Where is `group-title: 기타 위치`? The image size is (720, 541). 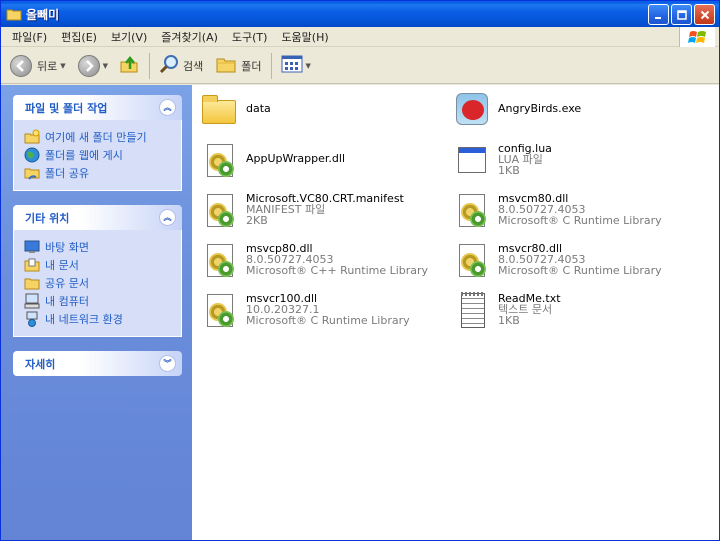
group-title: 기타 위치 is located at coordinates (47, 218).